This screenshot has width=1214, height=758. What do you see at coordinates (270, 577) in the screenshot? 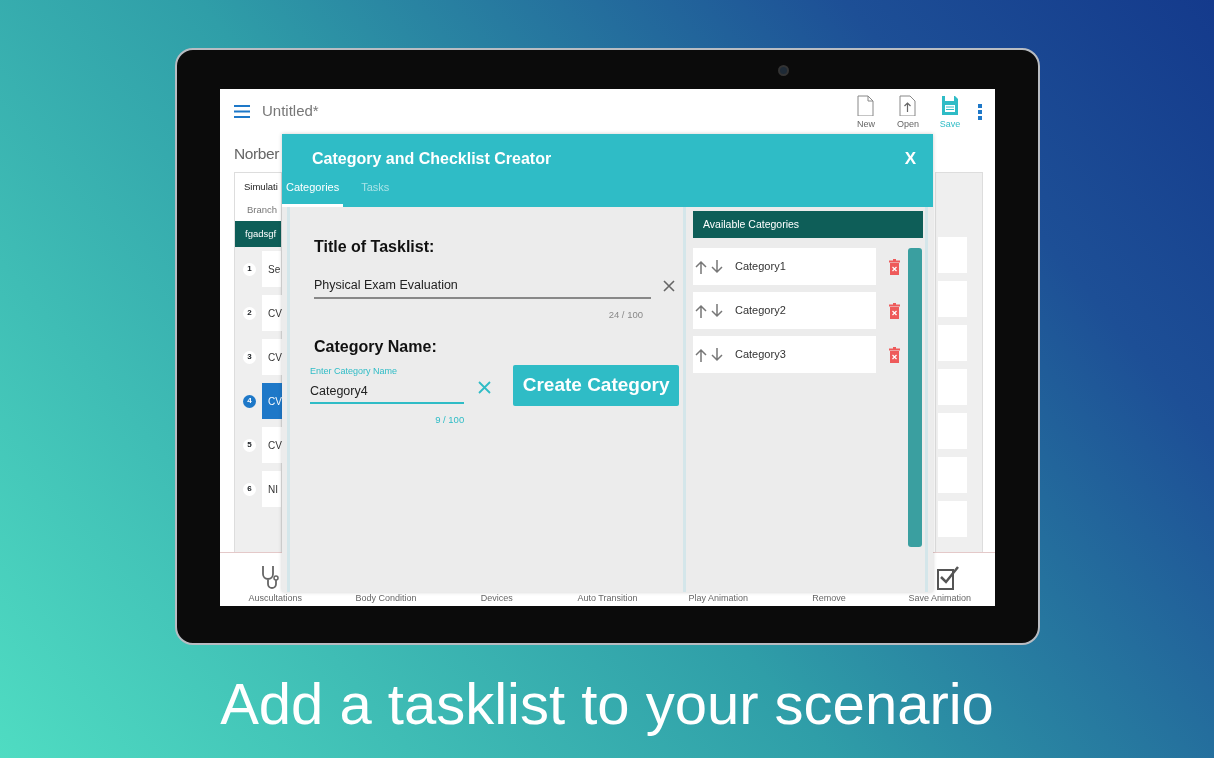
I see `stethoscope-icon` at bounding box center [270, 577].